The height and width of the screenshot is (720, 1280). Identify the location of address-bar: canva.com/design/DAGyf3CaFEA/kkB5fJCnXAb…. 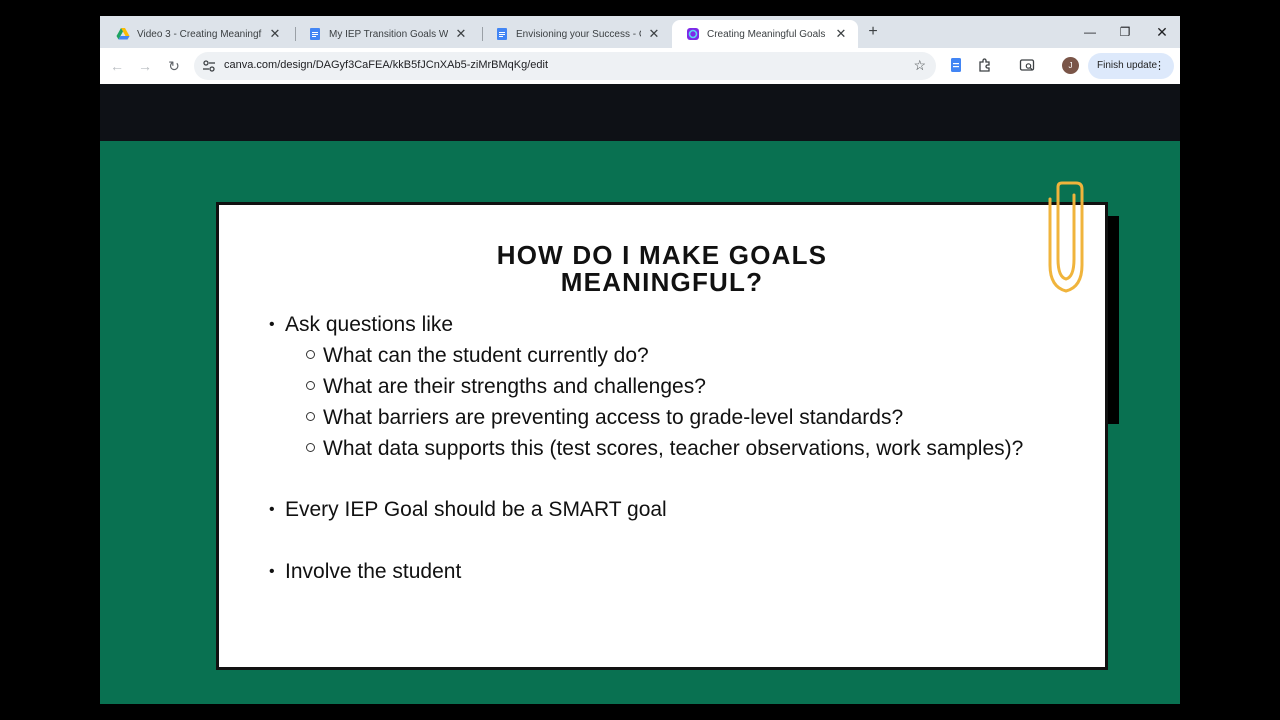
(565, 66).